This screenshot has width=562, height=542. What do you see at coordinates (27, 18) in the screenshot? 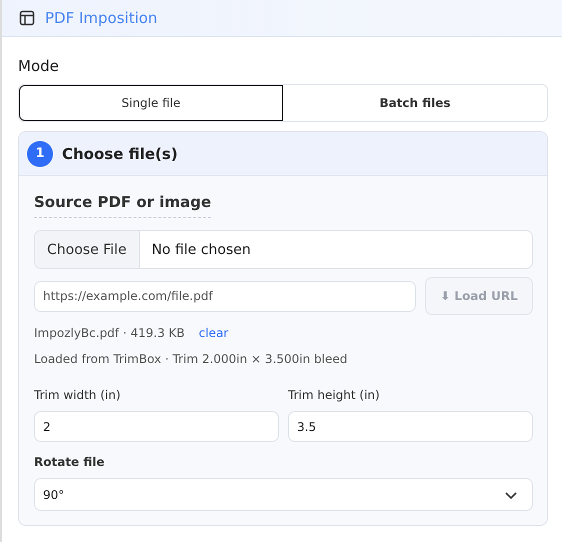
I see `layout-icon` at bounding box center [27, 18].